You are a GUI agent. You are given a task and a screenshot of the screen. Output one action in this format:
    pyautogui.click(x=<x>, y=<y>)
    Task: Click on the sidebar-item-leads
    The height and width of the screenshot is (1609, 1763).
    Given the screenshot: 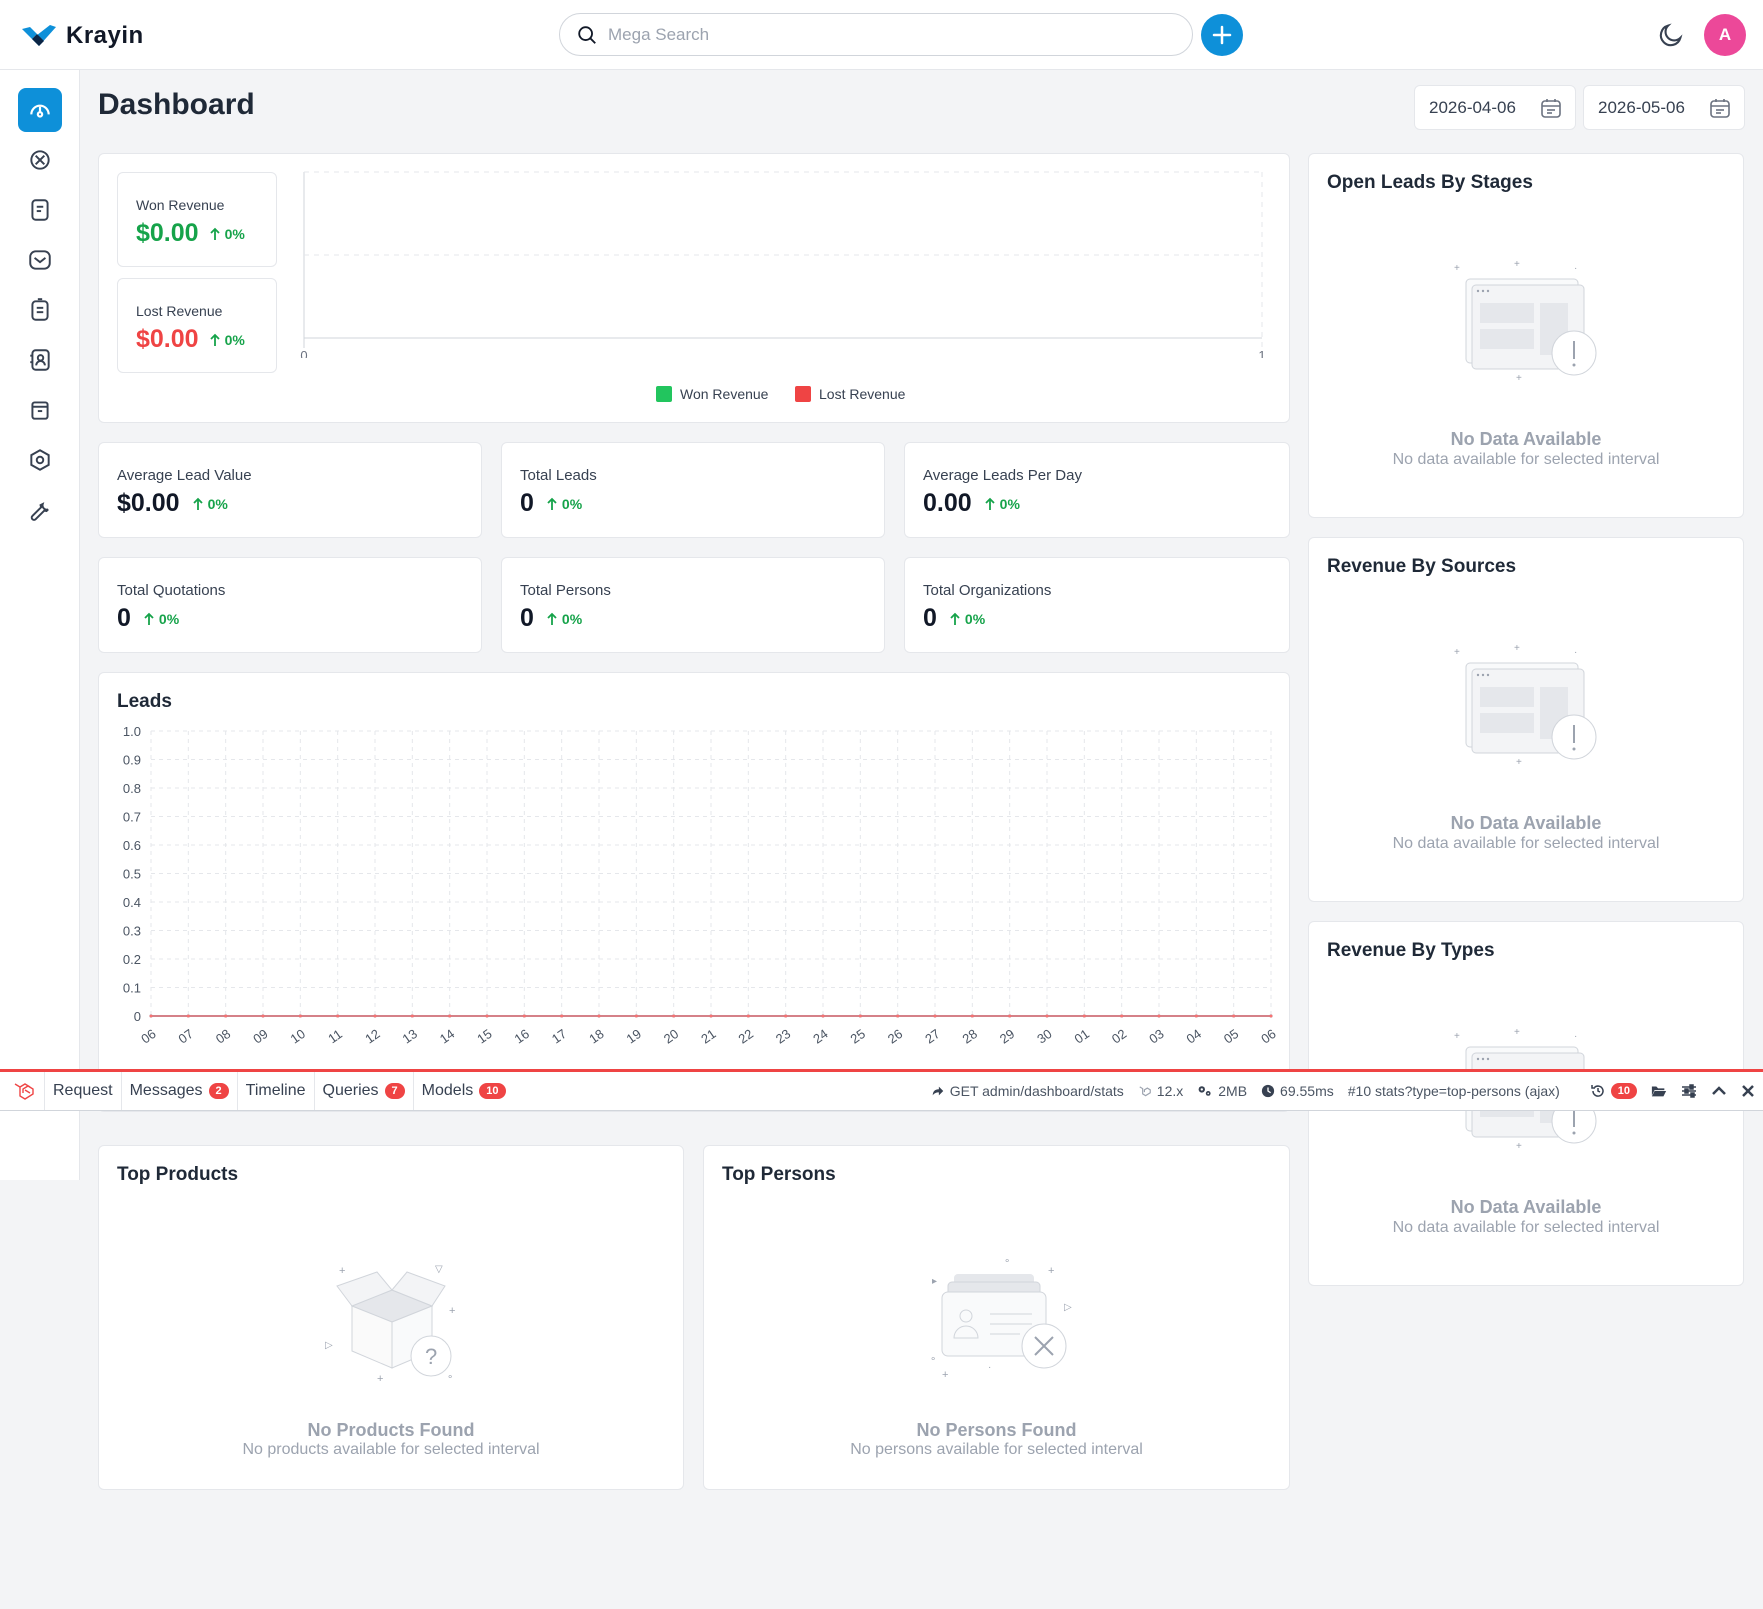 What is the action you would take?
    pyautogui.click(x=40, y=160)
    